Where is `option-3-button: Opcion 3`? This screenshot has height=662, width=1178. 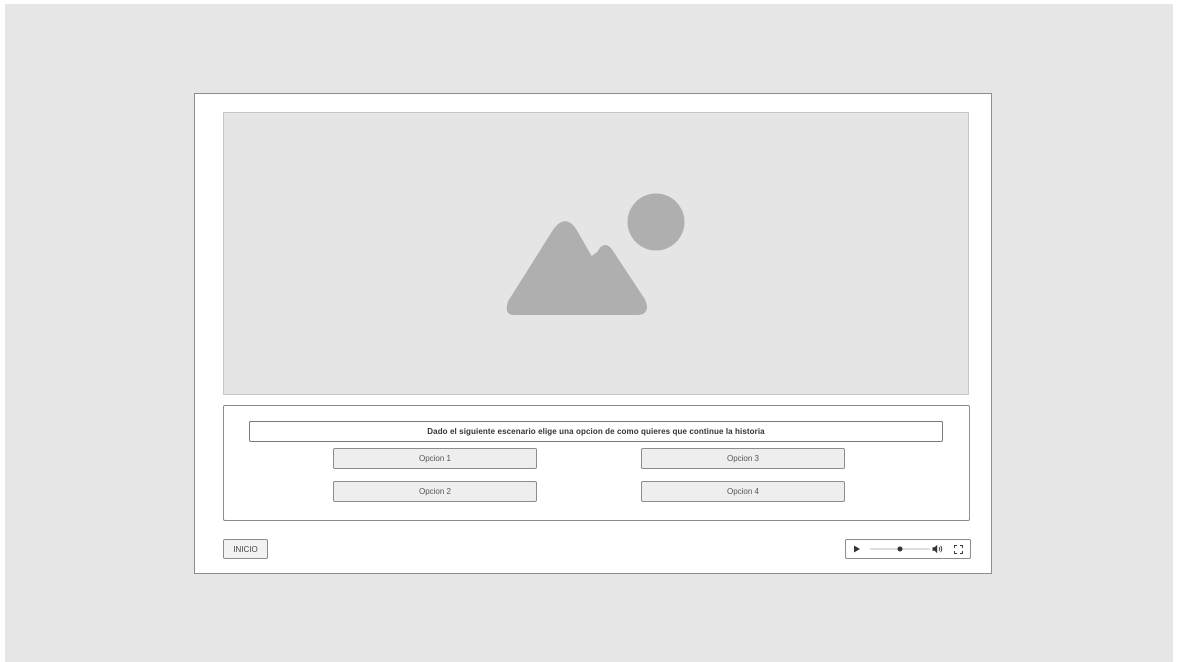
option-3-button: Opcion 3 is located at coordinates (743, 458).